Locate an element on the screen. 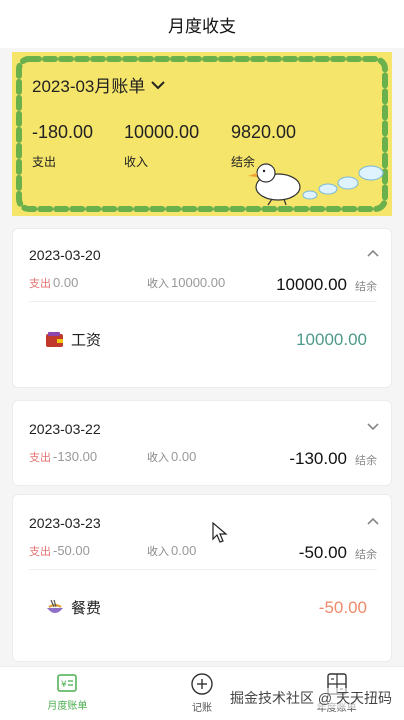  income-caption: 收入 is located at coordinates (136, 162).